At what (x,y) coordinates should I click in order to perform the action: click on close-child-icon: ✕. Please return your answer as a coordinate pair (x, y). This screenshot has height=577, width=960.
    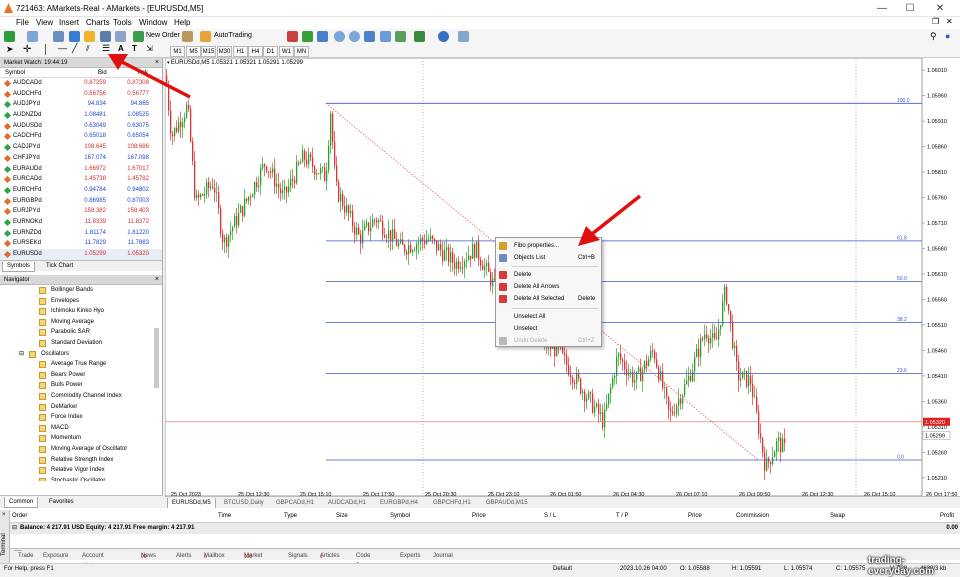
    Looking at the image, I should click on (949, 21).